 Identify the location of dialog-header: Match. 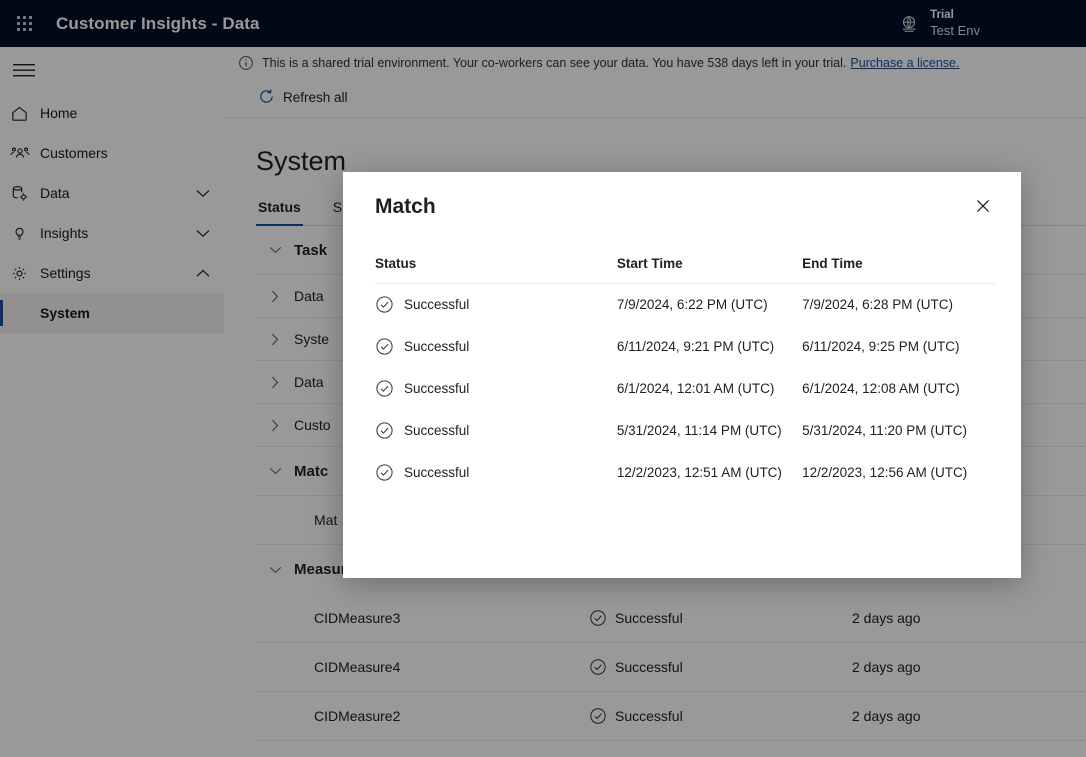
(682, 197).